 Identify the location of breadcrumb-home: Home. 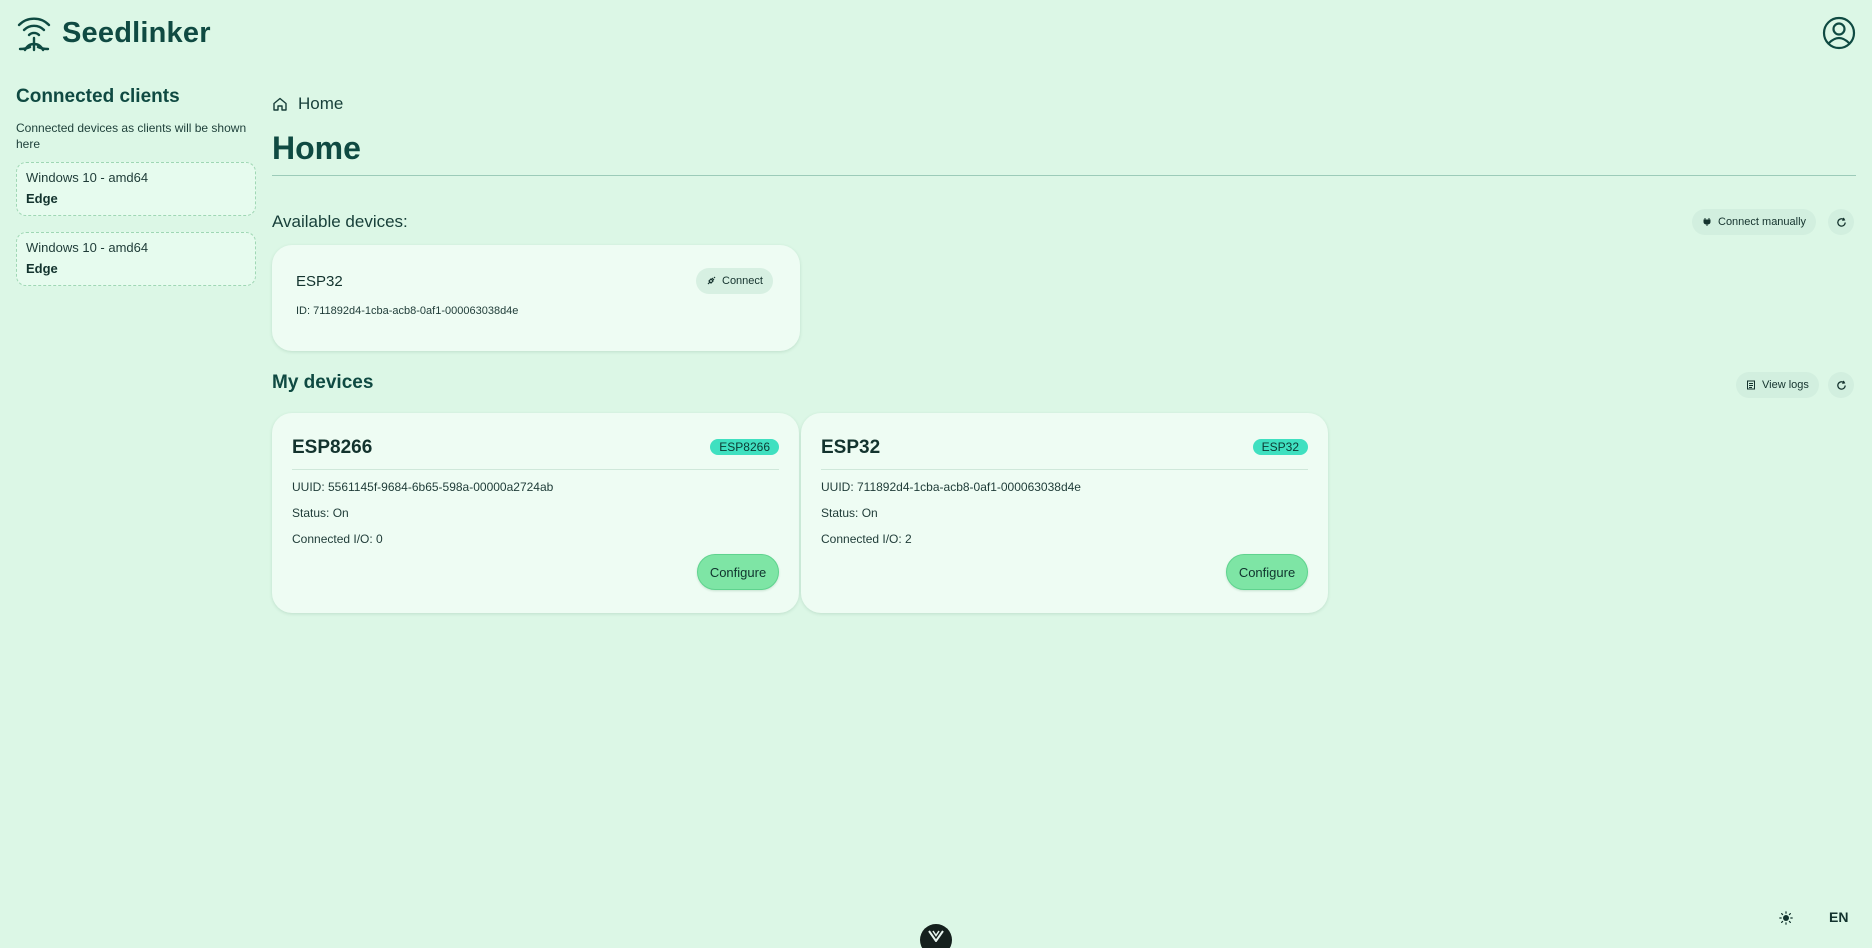
(321, 103).